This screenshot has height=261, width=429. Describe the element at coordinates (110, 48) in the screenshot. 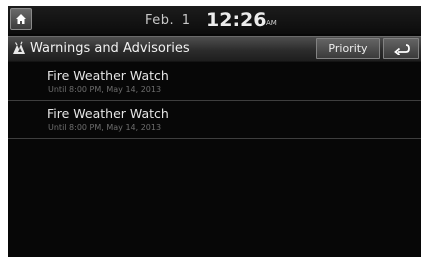

I see `page-title: Warnings and Advisories` at that location.